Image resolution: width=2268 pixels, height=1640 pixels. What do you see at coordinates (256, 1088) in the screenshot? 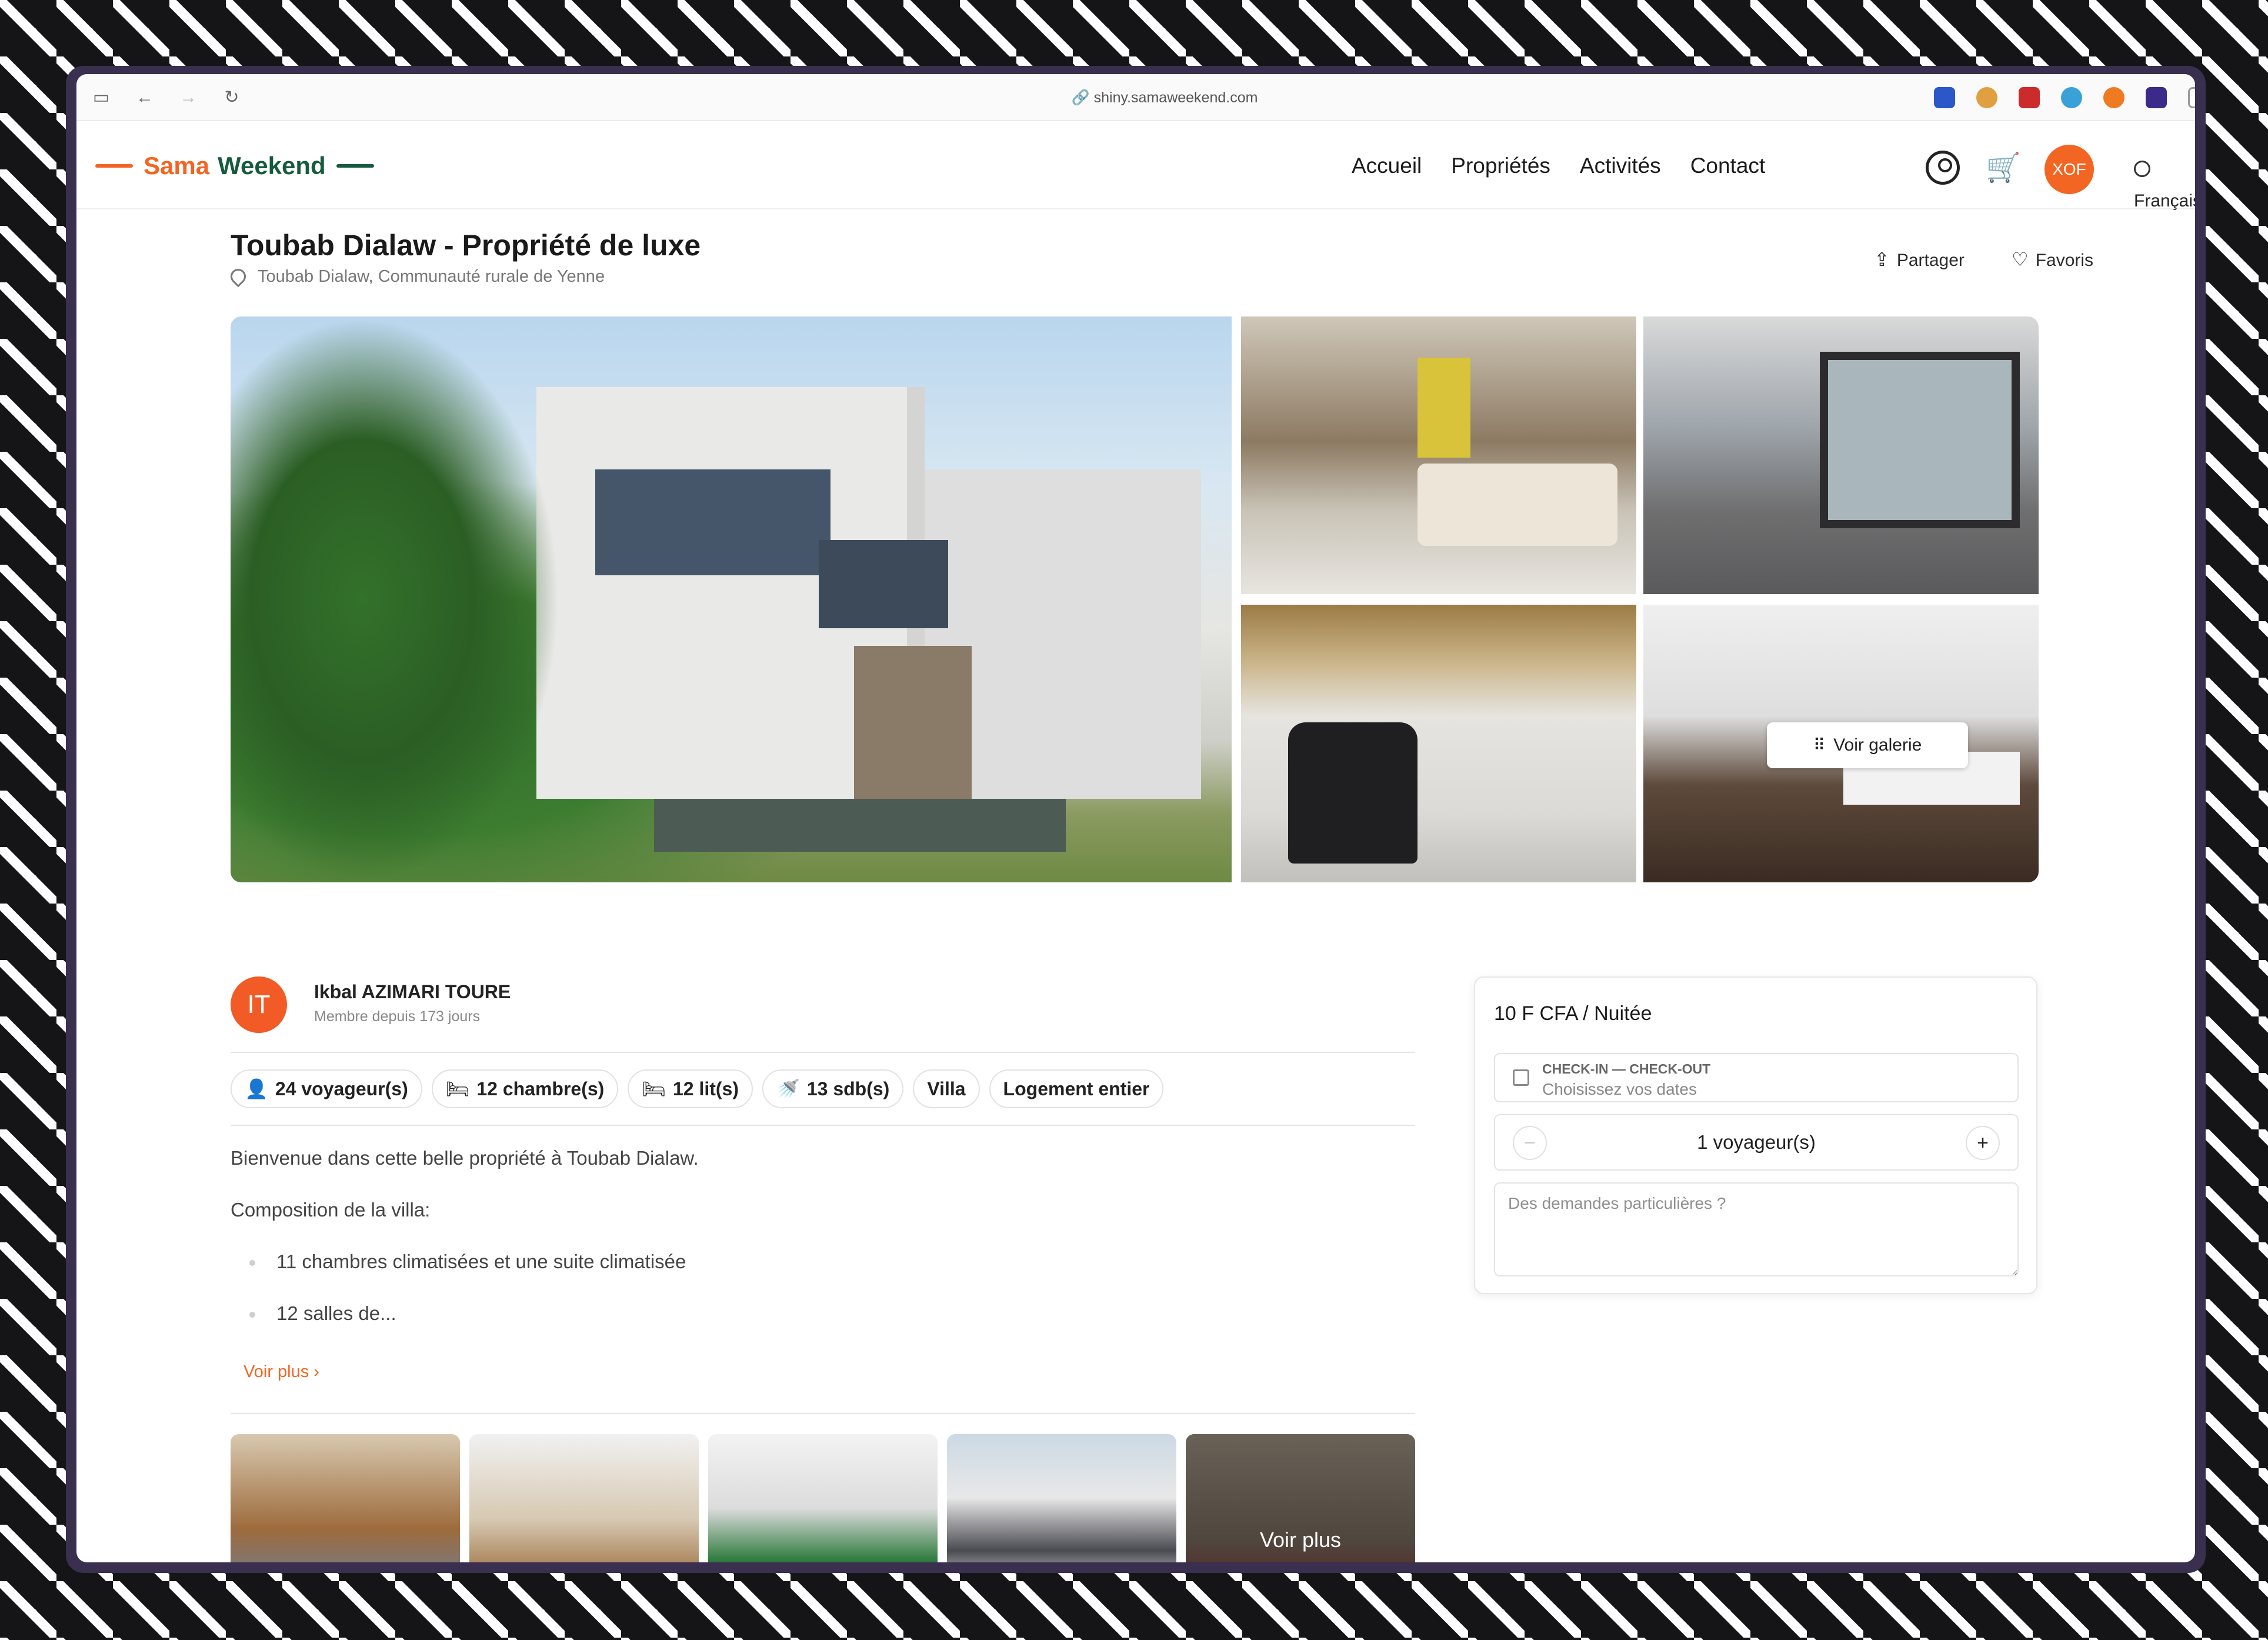
I see `person-icon: 👤` at bounding box center [256, 1088].